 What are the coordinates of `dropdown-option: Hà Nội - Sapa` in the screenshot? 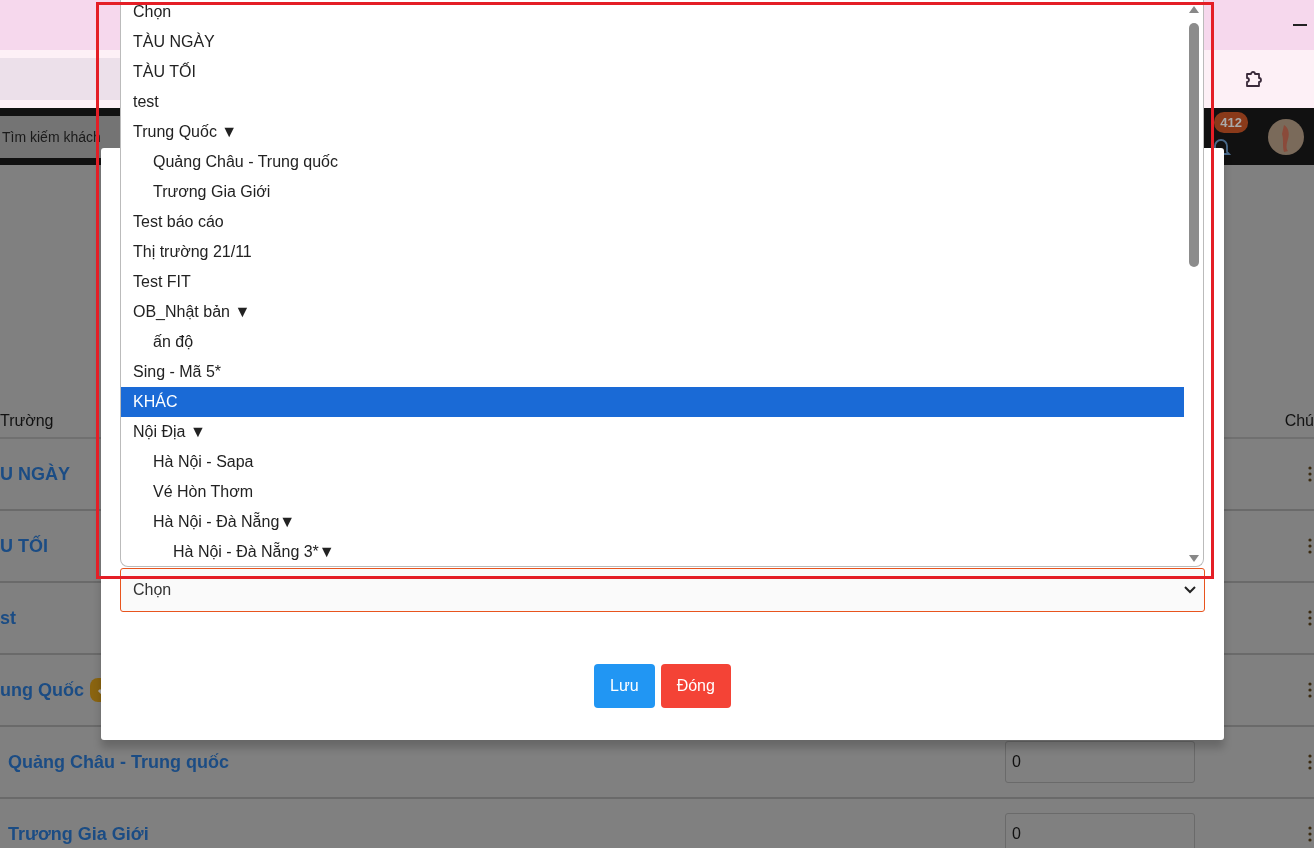 It's located at (652, 462).